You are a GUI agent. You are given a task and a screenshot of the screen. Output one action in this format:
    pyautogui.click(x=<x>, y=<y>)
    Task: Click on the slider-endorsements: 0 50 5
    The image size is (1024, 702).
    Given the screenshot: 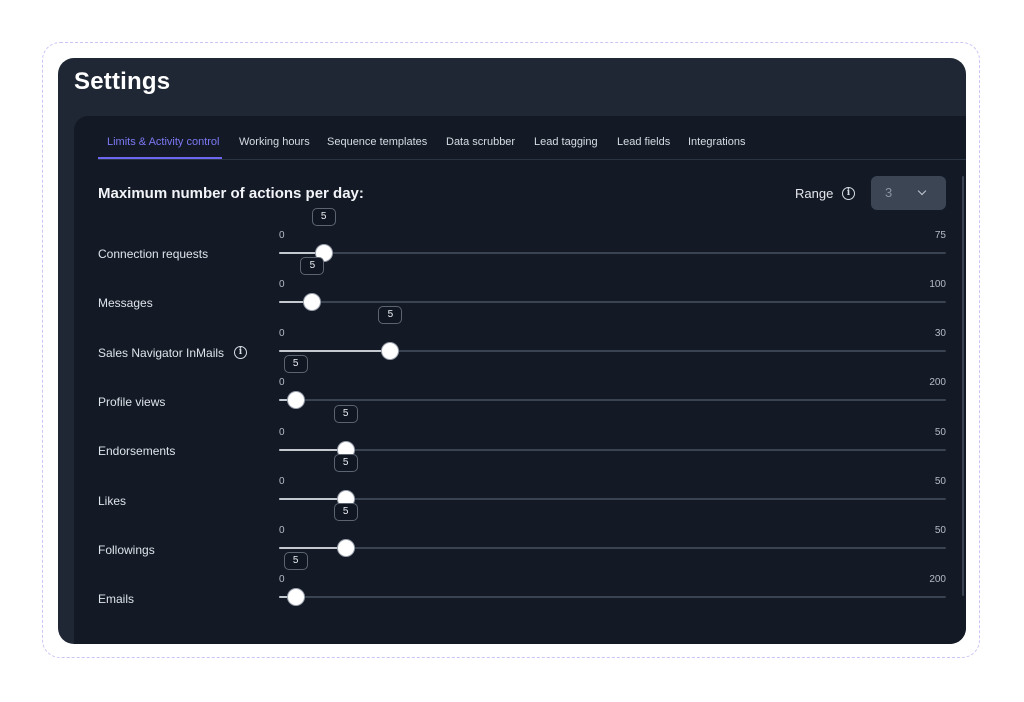 What is the action you would take?
    pyautogui.click(x=612, y=432)
    